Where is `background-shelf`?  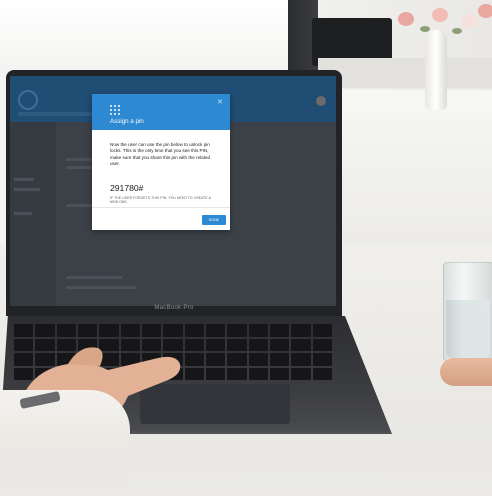 background-shelf is located at coordinates (405, 73).